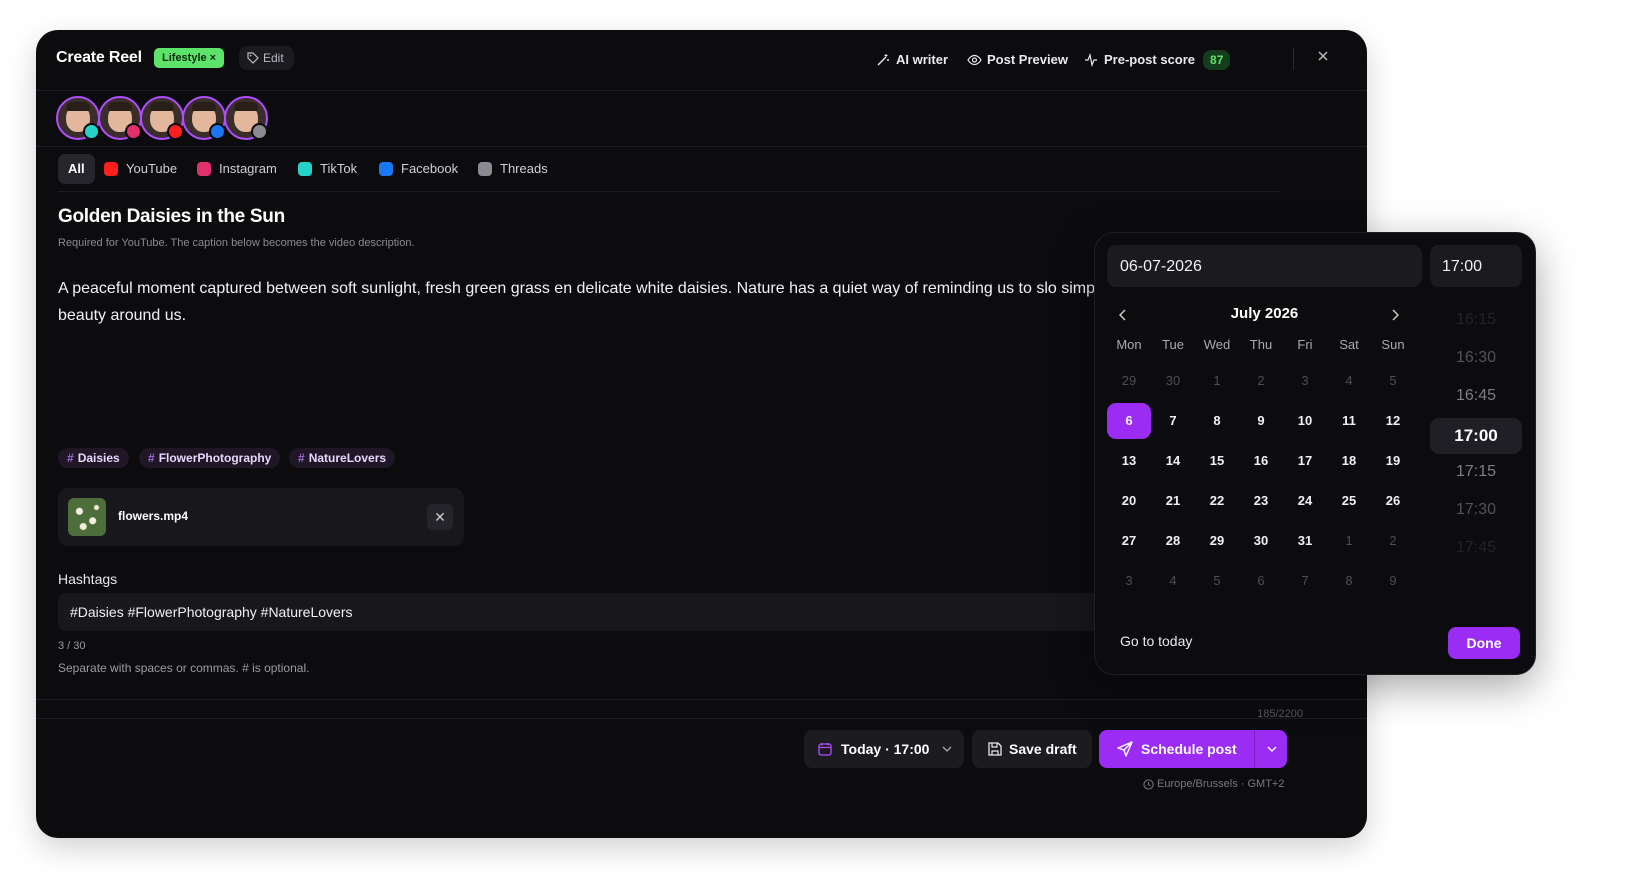  Describe the element at coordinates (883, 60) in the screenshot. I see `magic-wand-icon` at that location.